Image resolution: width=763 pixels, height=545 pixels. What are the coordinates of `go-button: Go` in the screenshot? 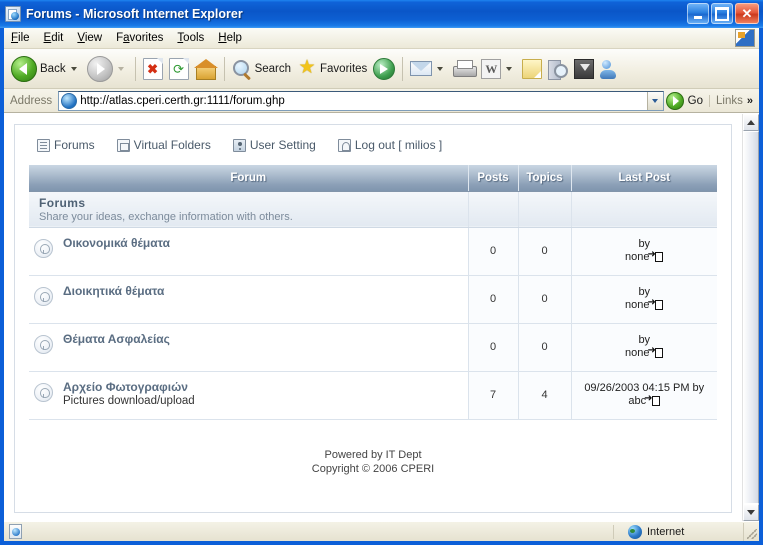 It's located at (686, 100).